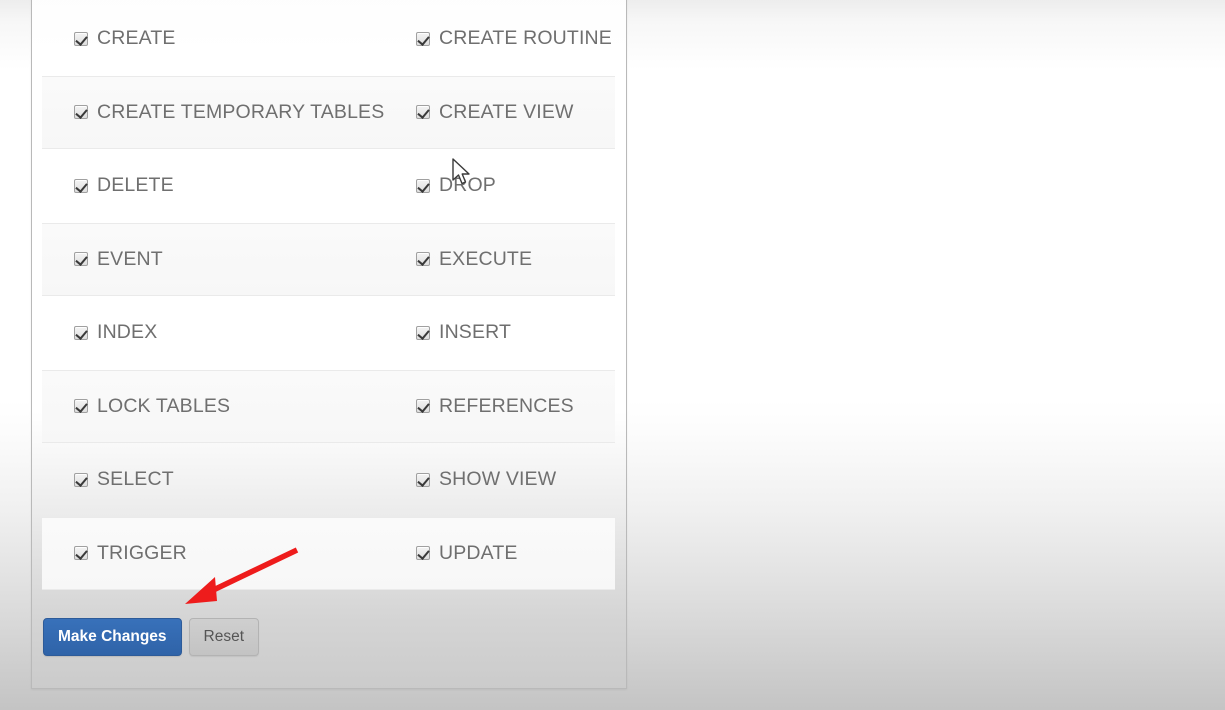 This screenshot has width=1225, height=710. I want to click on privilege-label: SHOW VIEW, so click(498, 479).